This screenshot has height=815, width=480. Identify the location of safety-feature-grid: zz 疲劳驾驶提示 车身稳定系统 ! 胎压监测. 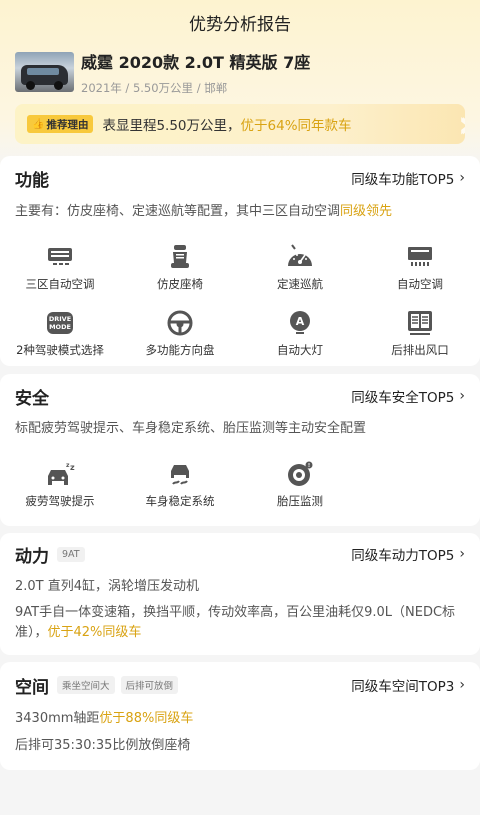
(240, 484).